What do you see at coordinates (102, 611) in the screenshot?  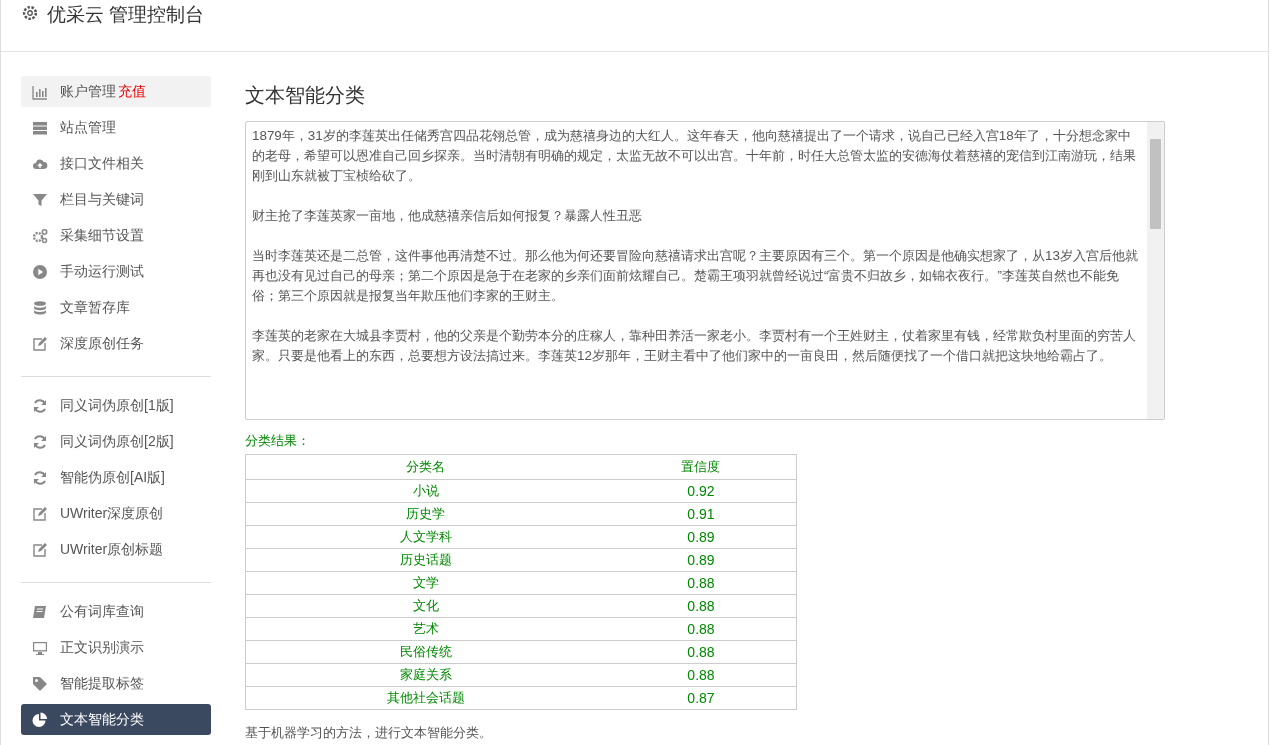 I see `item-label: 公有词库查询` at bounding box center [102, 611].